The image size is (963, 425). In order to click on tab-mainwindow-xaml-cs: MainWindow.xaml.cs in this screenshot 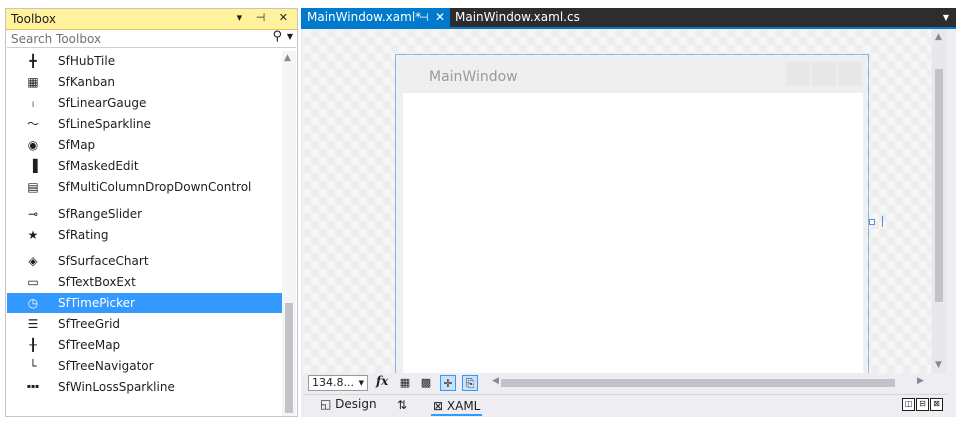, I will do `click(517, 17)`.